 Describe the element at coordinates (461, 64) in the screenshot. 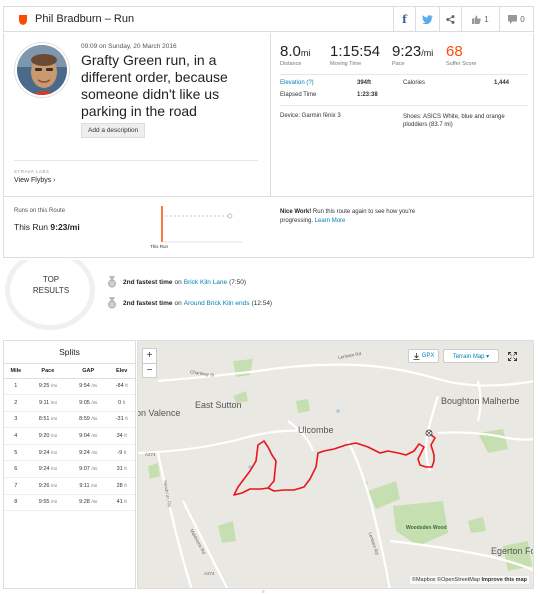

I see `suffer-score-label: Suffer Score` at that location.